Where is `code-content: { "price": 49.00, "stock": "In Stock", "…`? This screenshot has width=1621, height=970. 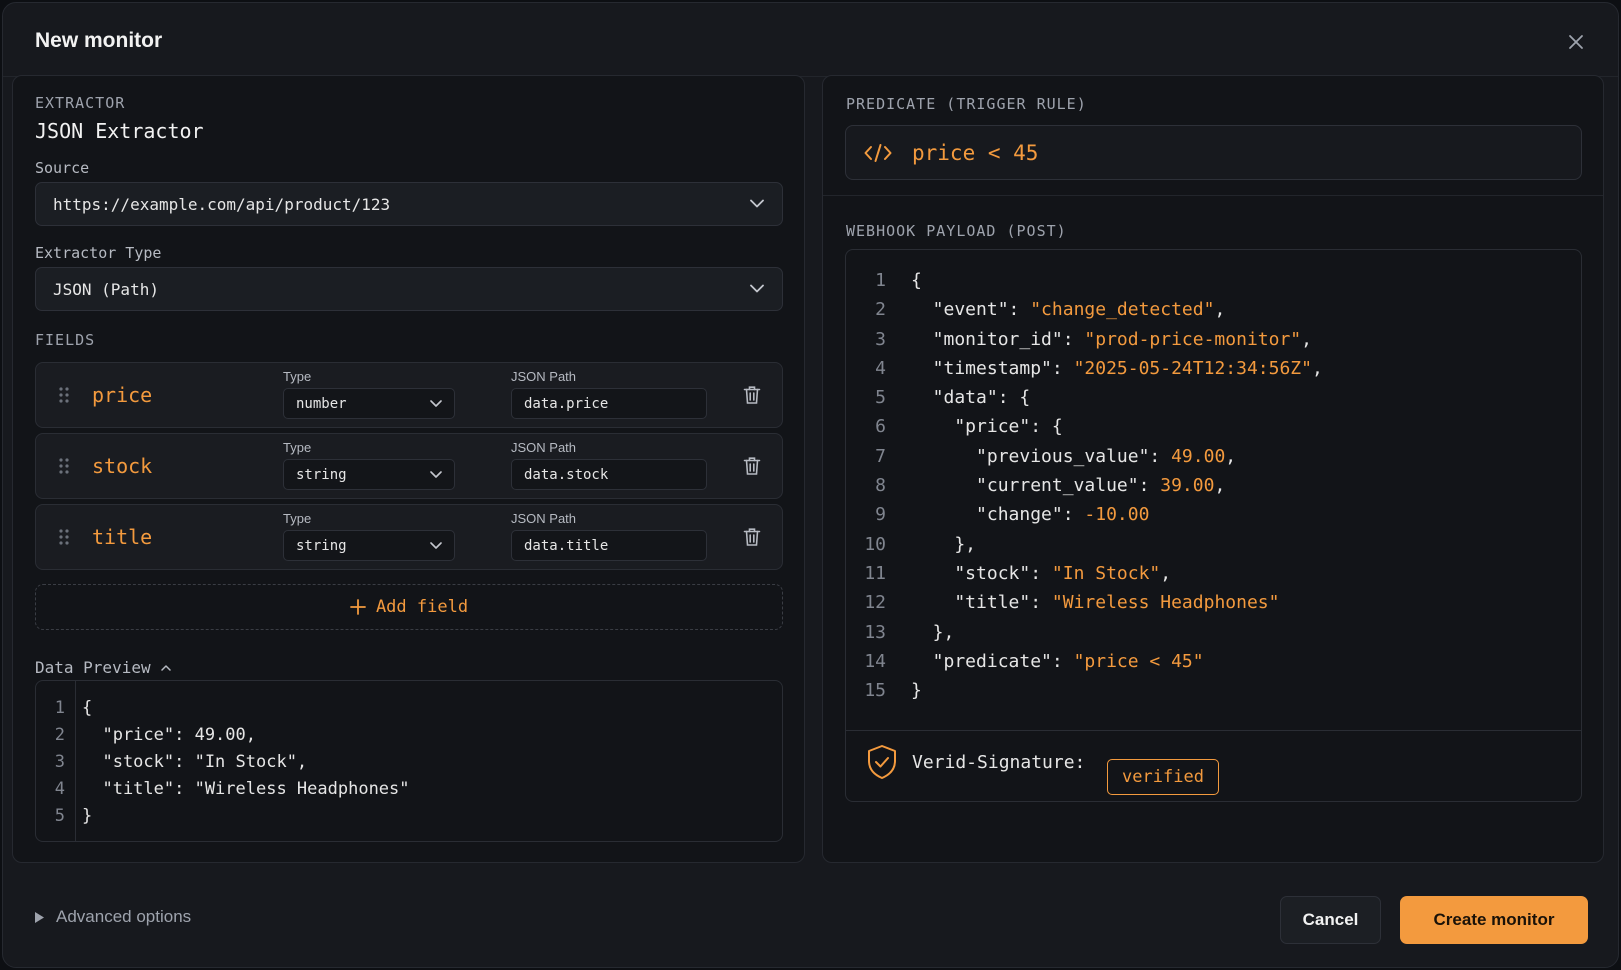 code-content: { "price": 49.00, "stock": "In Stock", "… is located at coordinates (246, 762).